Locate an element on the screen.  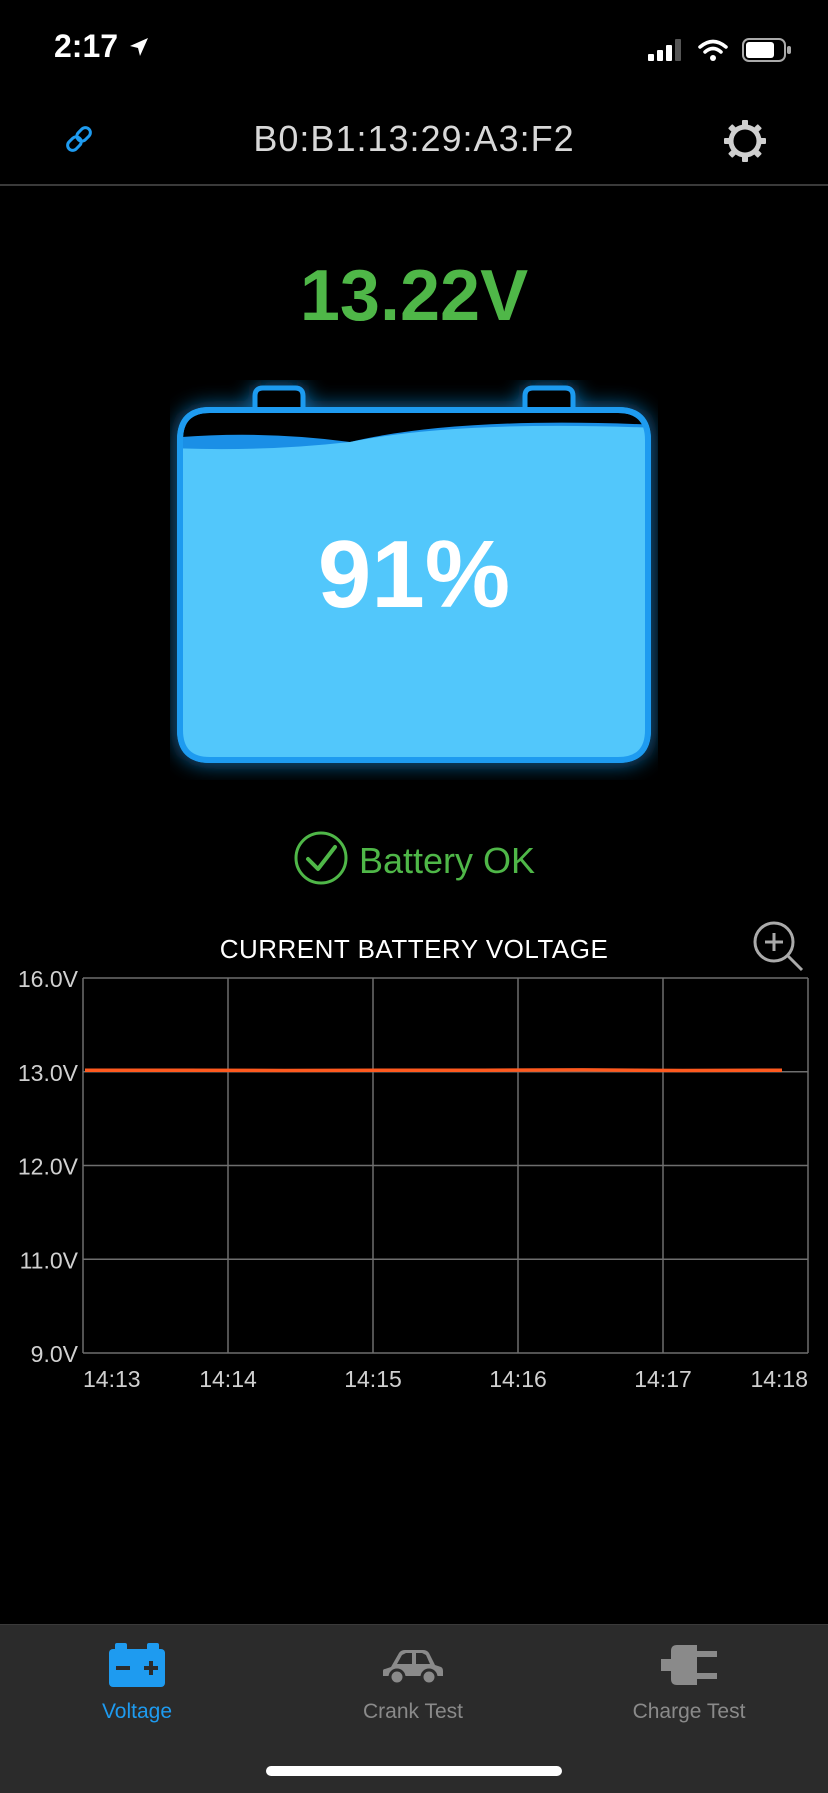
car-icon is located at coordinates (413, 1670).